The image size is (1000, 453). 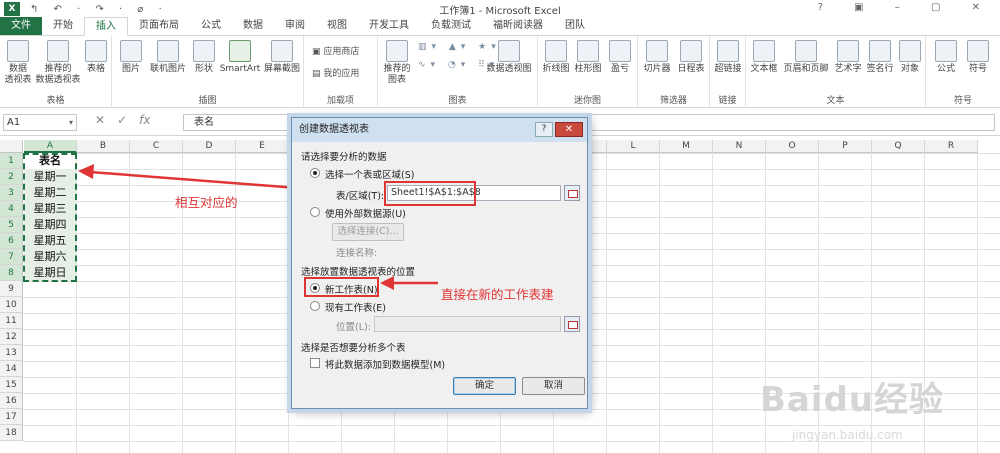 I want to click on sparkline-winloss-button: 盈亏, so click(x=620, y=57).